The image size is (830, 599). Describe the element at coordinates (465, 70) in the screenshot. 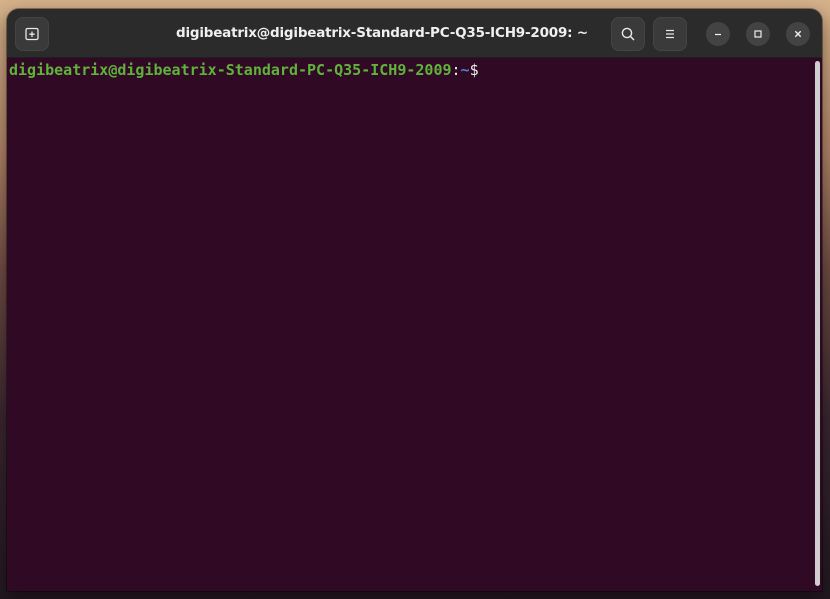

I see `prompt-path: ~` at that location.